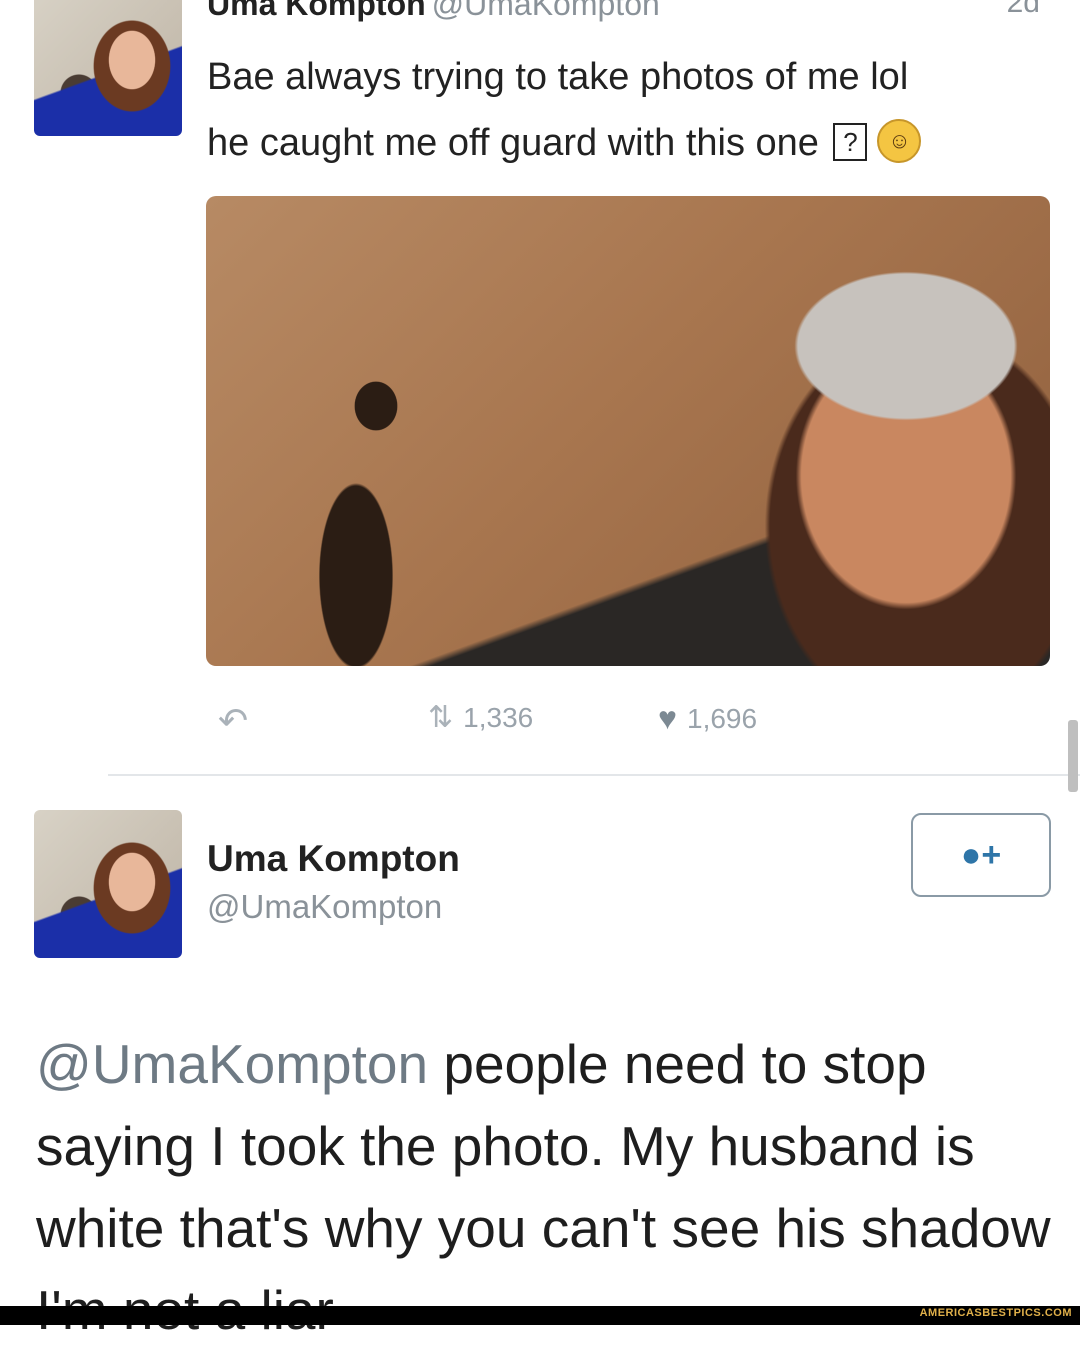 This screenshot has height=1351, width=1080. I want to click on like-button: ♥ 1,696, so click(707, 718).